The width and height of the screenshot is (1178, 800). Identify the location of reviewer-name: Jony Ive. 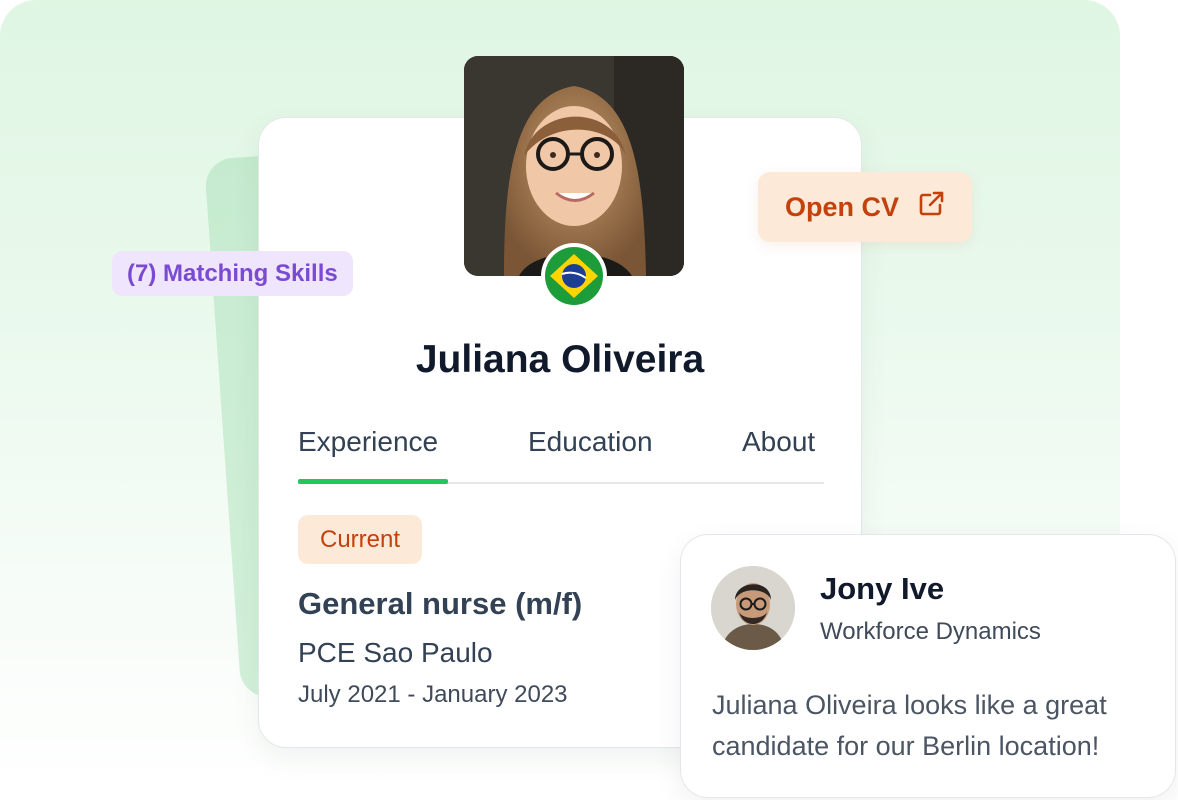
(882, 588).